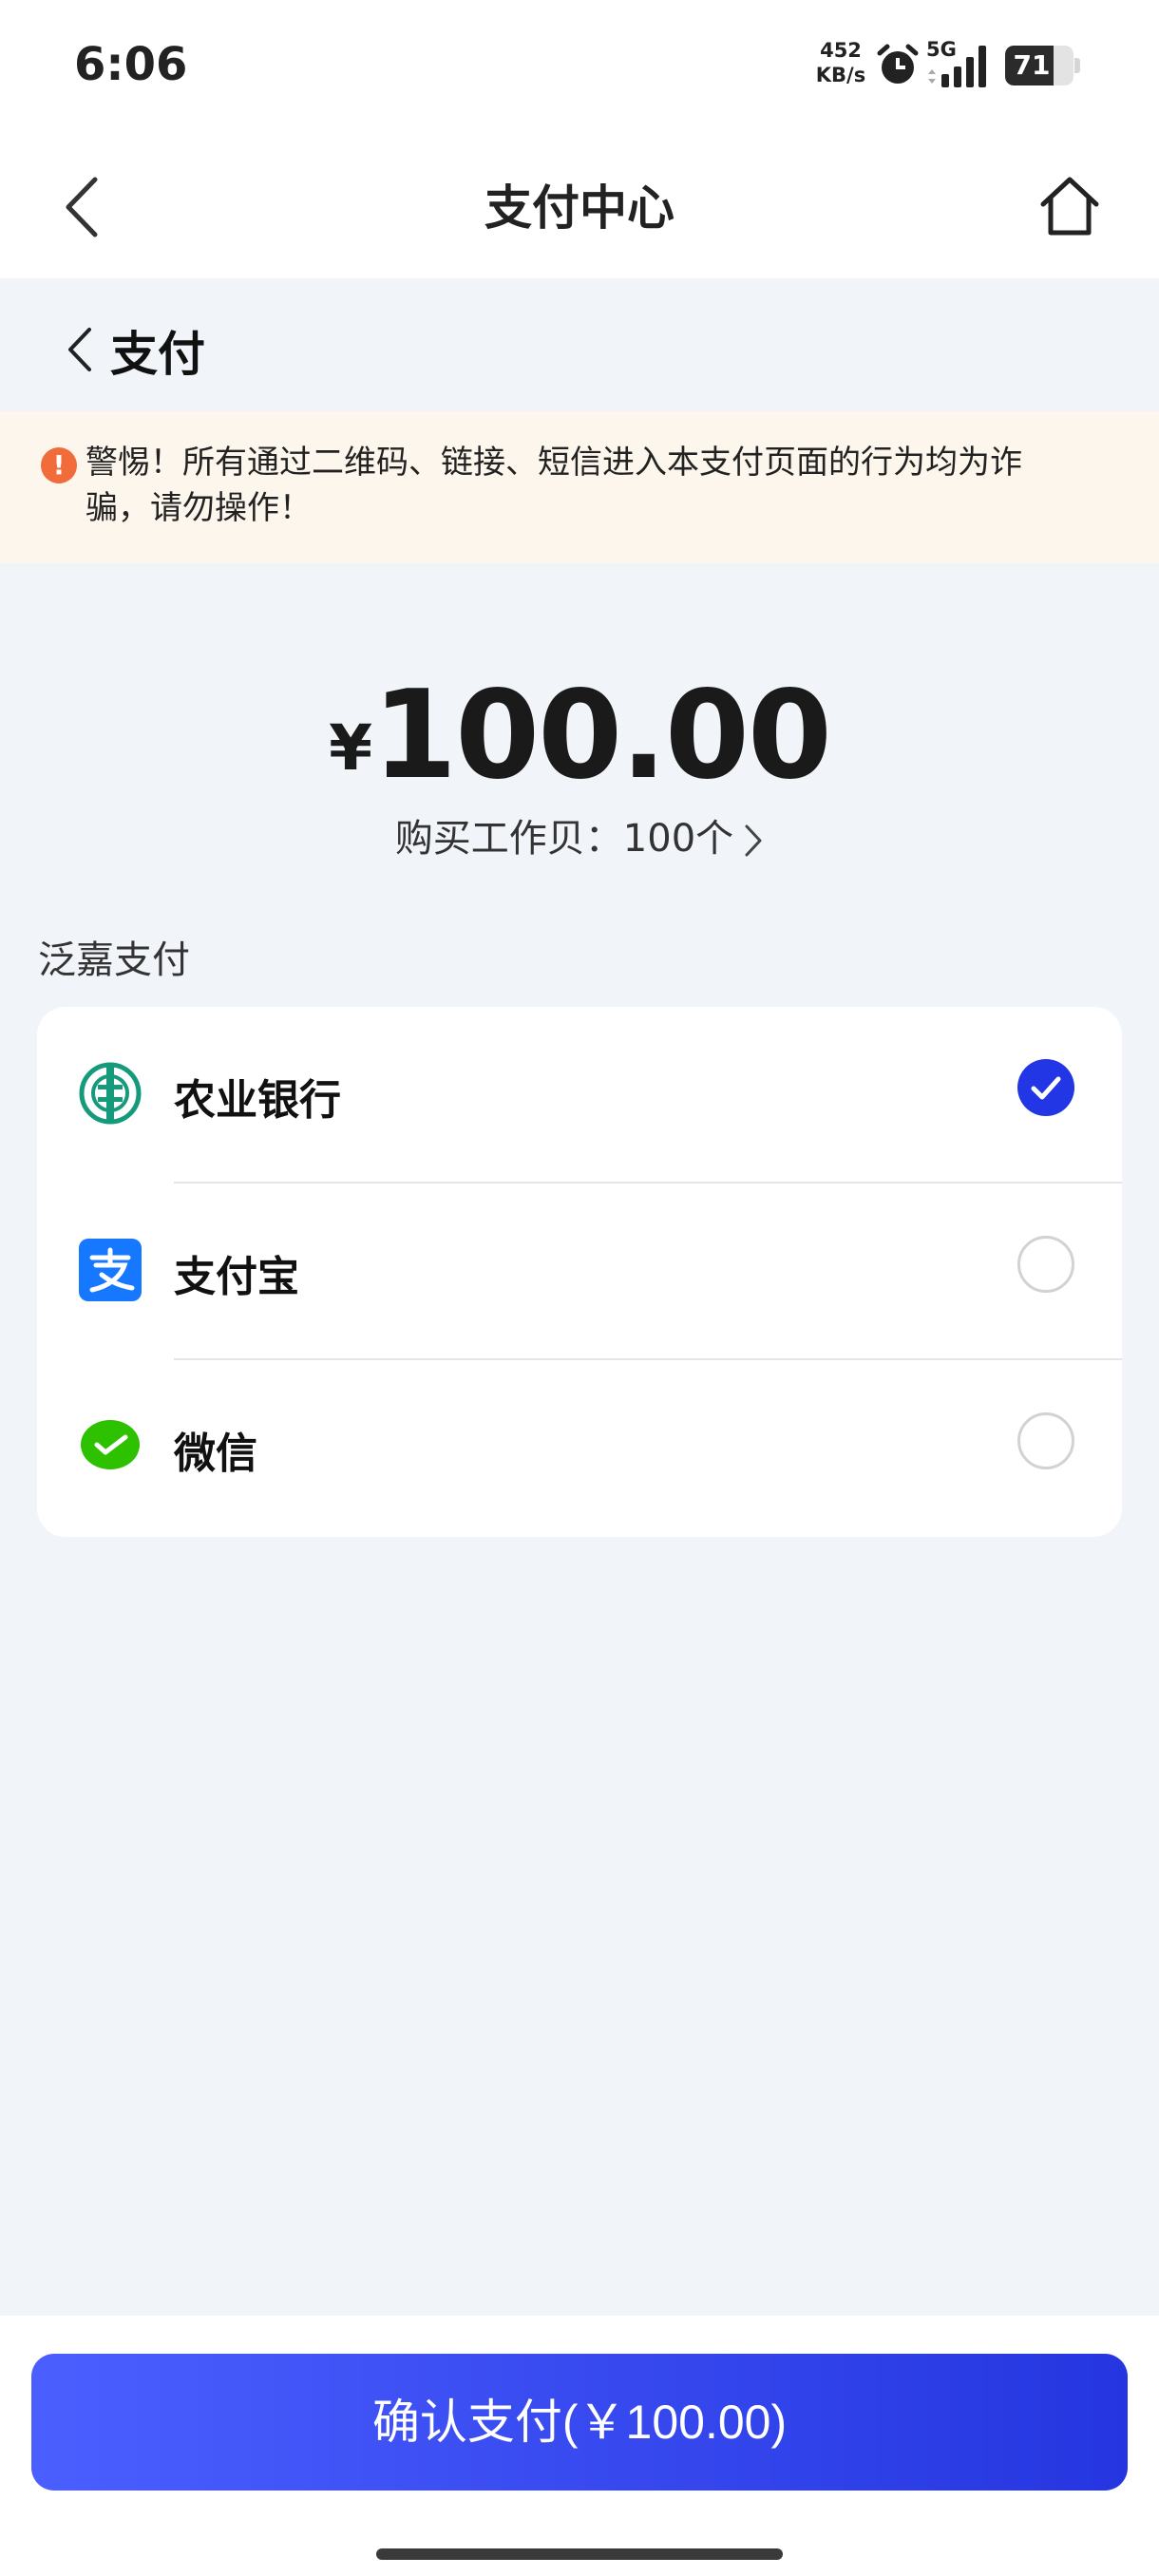 This screenshot has width=1159, height=2576. Describe the element at coordinates (80, 349) in the screenshot. I see `chevron-left-icon` at that location.